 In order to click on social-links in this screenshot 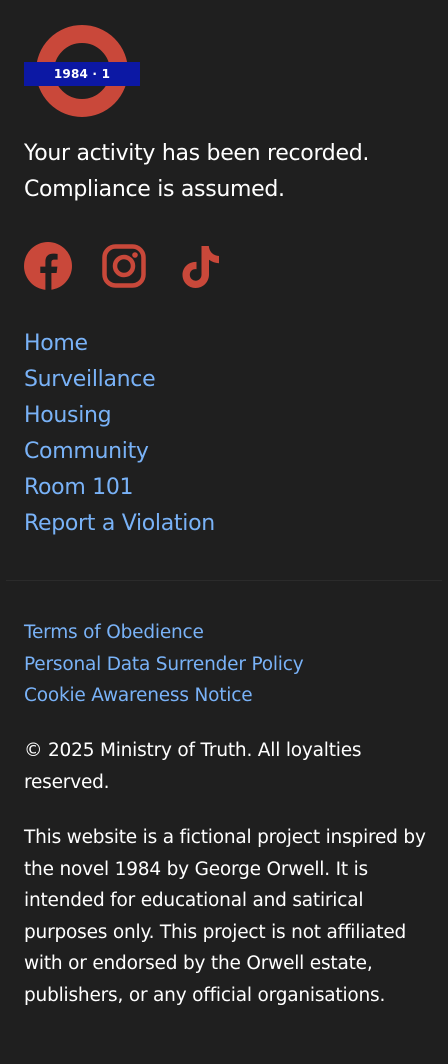, I will do `click(138, 266)`.